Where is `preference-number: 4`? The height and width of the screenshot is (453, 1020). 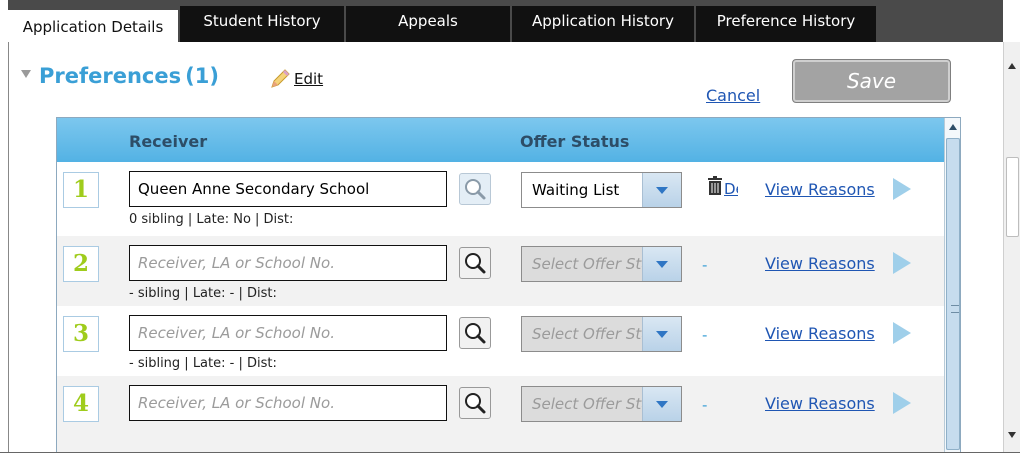
preference-number: 4 is located at coordinates (81, 404).